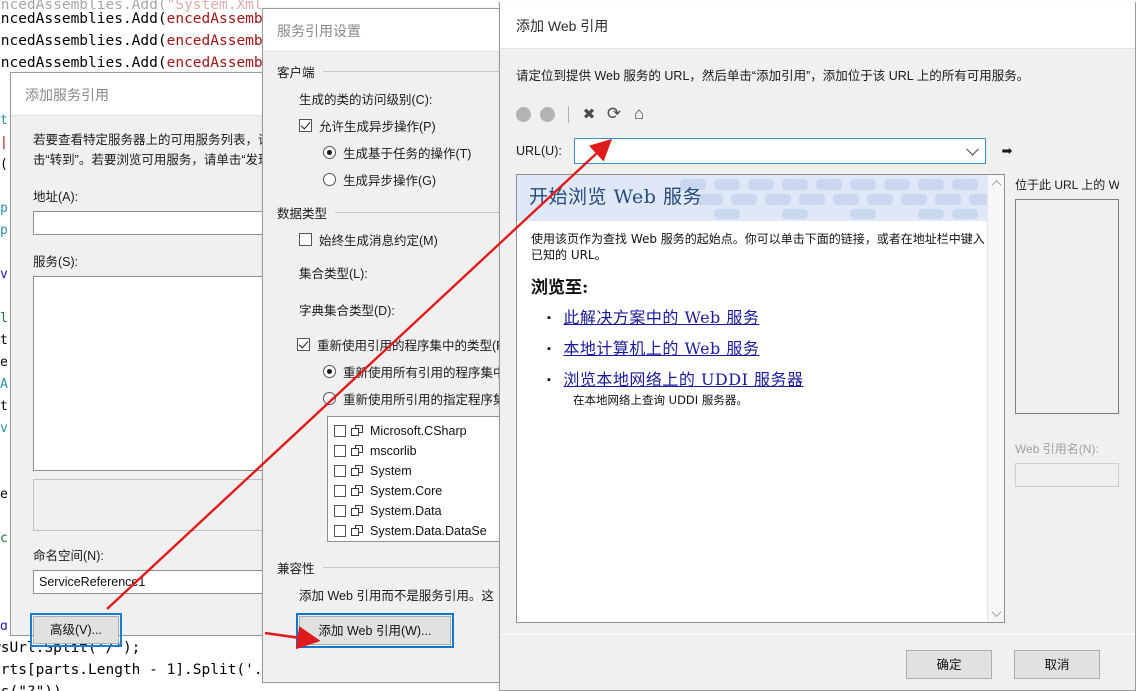 The image size is (1136, 691). Describe the element at coordinates (560, 288) in the screenshot. I see `browse-to-label: 浏览至:` at that location.